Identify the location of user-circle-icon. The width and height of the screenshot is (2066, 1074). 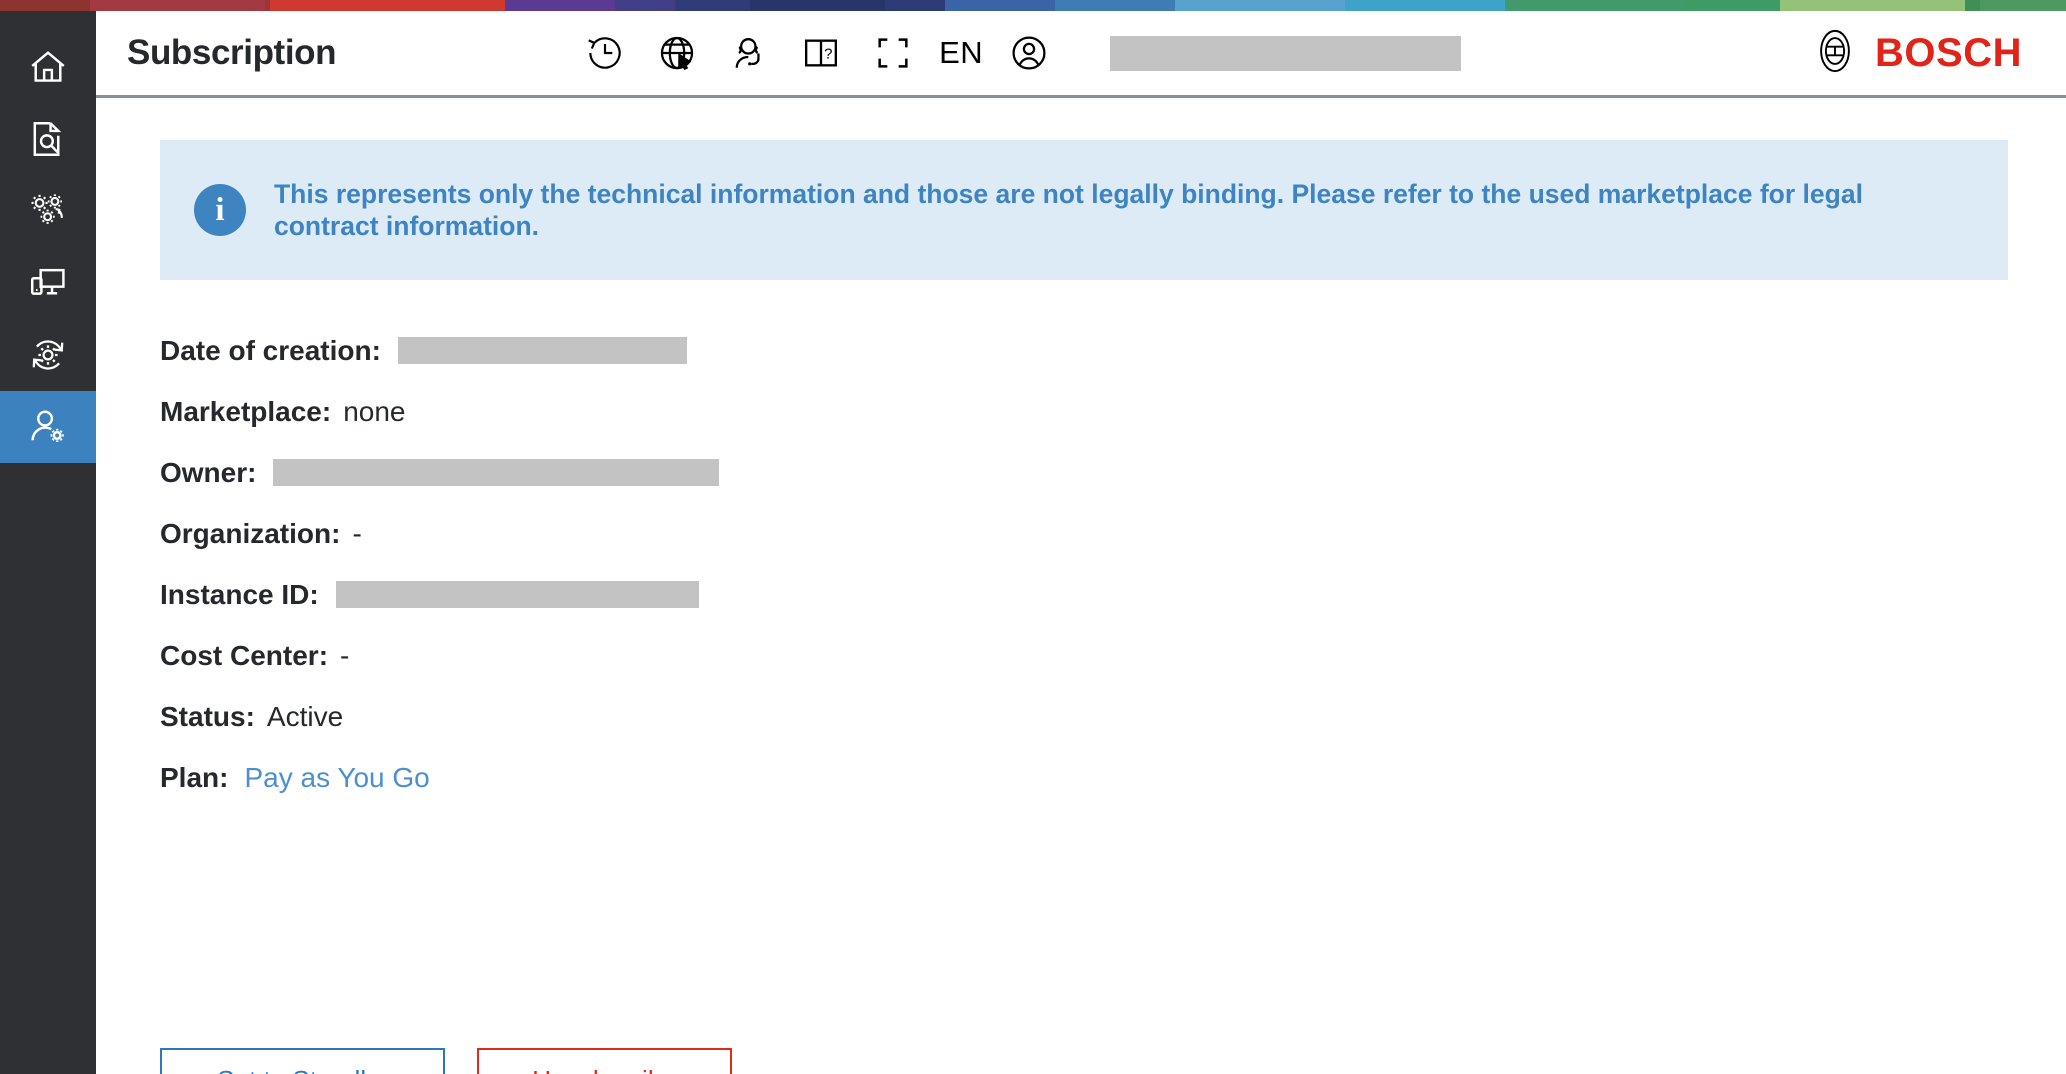
(1029, 53).